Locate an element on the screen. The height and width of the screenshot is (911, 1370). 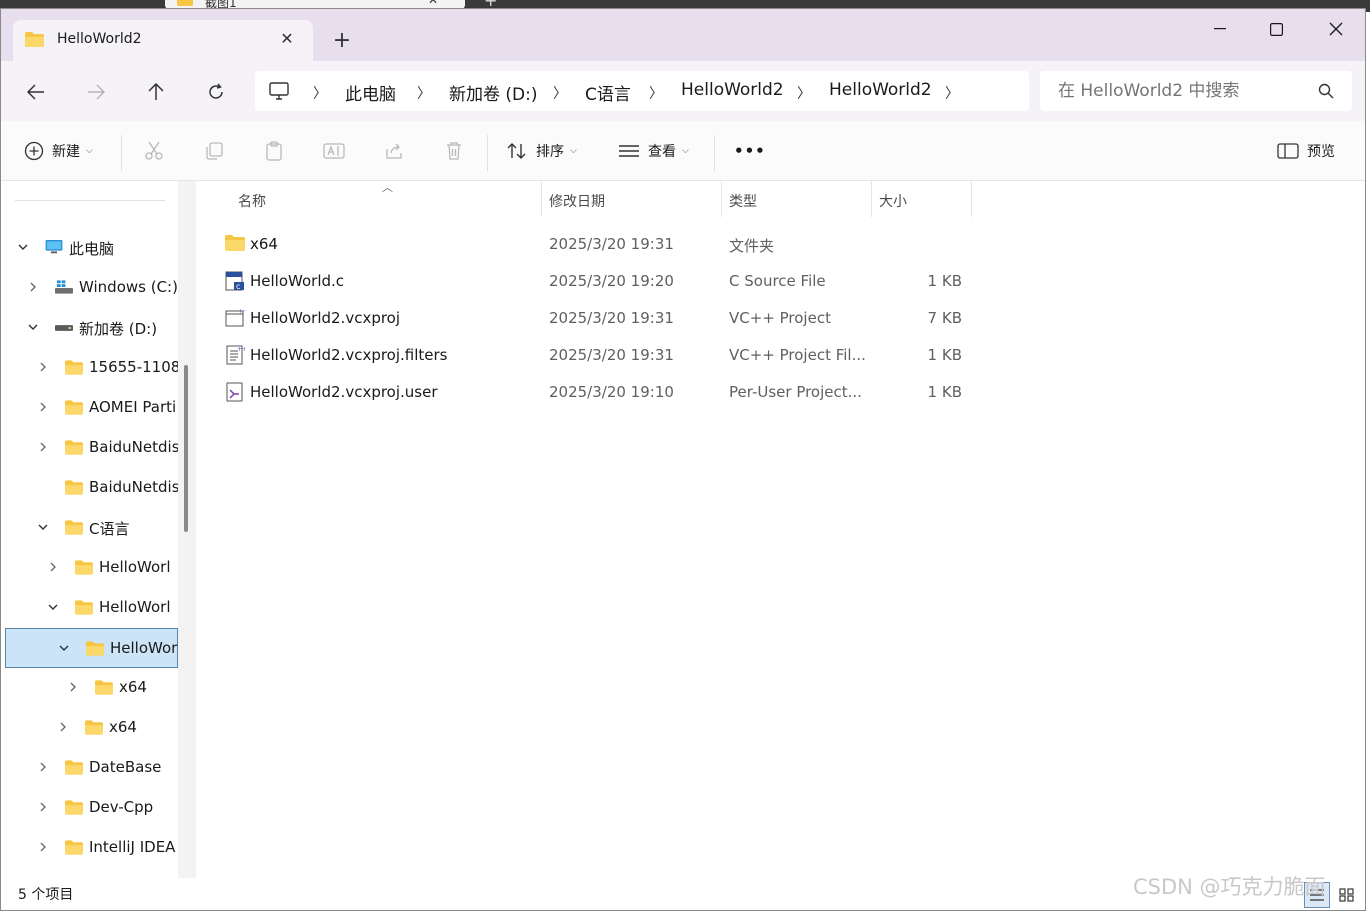
cut-button is located at coordinates (154, 151).